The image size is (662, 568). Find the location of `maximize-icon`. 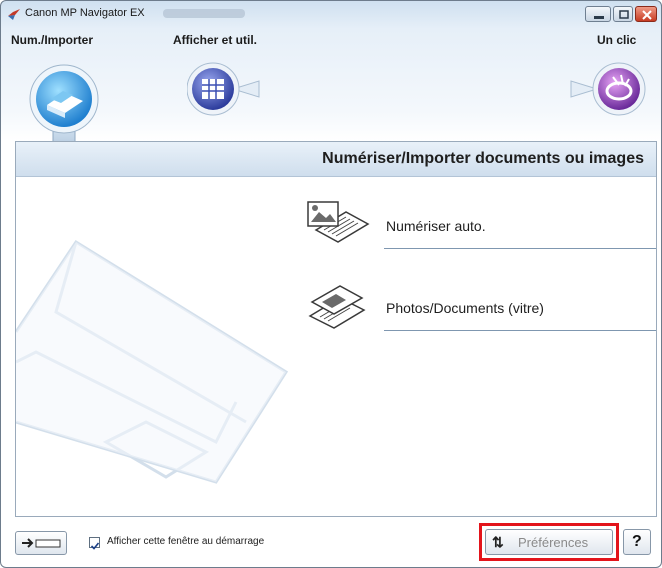

maximize-icon is located at coordinates (624, 14).